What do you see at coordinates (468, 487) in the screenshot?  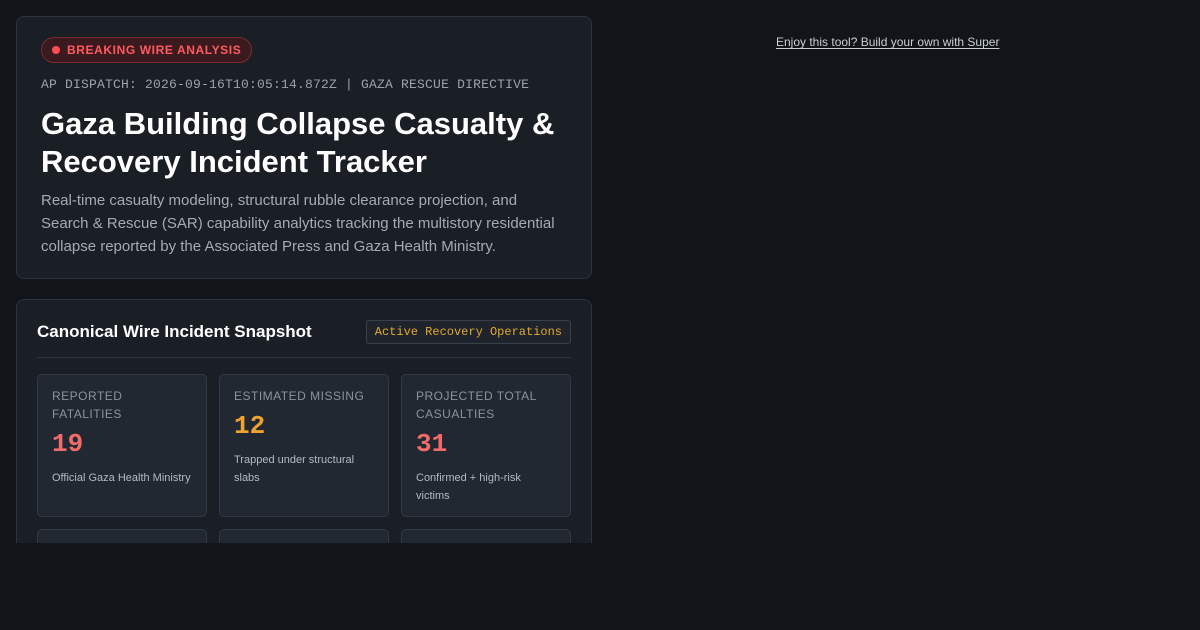 I see `metric-note: Confirmed + high-risk victims` at bounding box center [468, 487].